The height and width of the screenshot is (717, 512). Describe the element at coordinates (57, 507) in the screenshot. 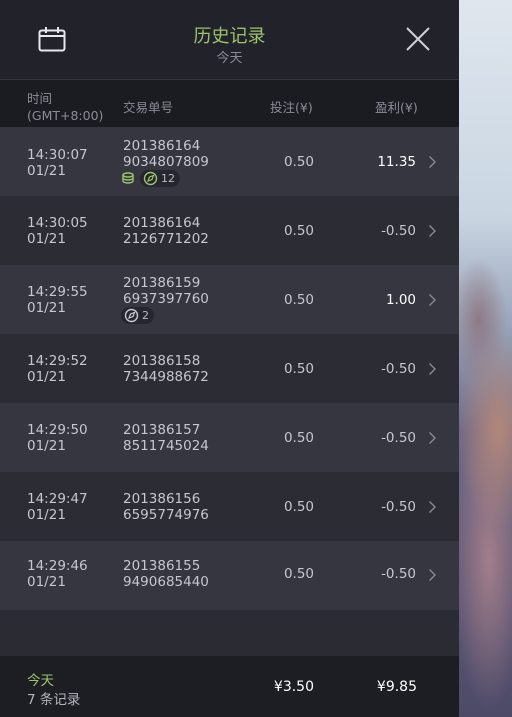

I see `row-time: 14:29:47 01/21` at that location.